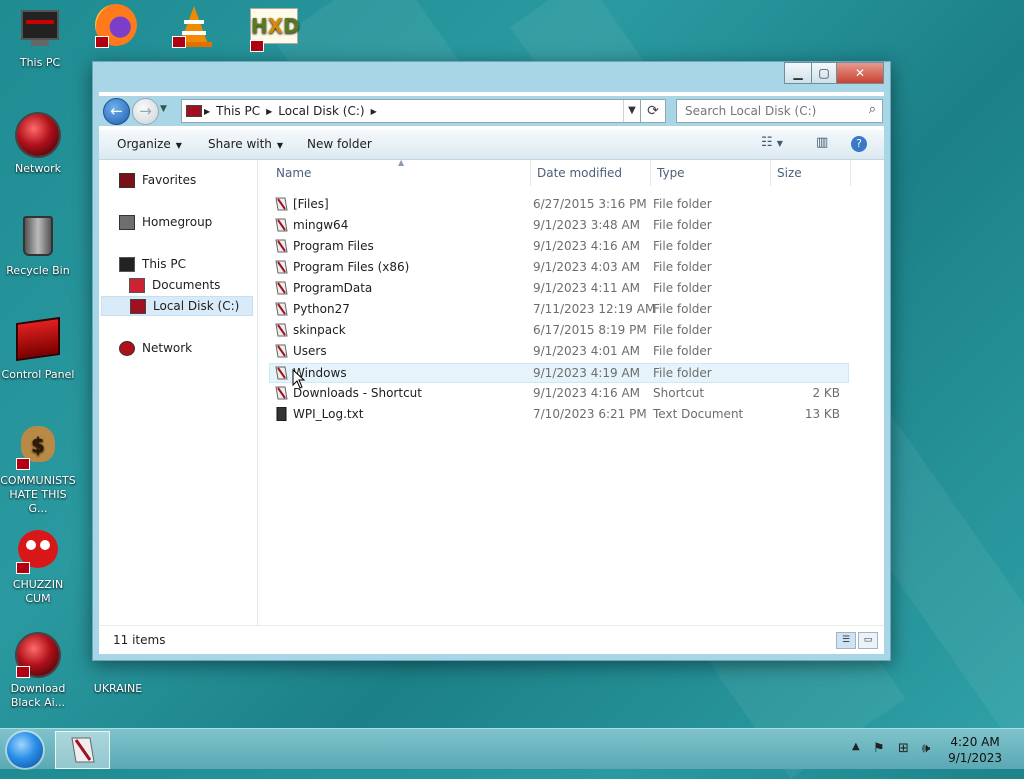 This screenshot has width=1024, height=779. I want to click on desktop-icon-hxd: HXD, so click(272, 32).